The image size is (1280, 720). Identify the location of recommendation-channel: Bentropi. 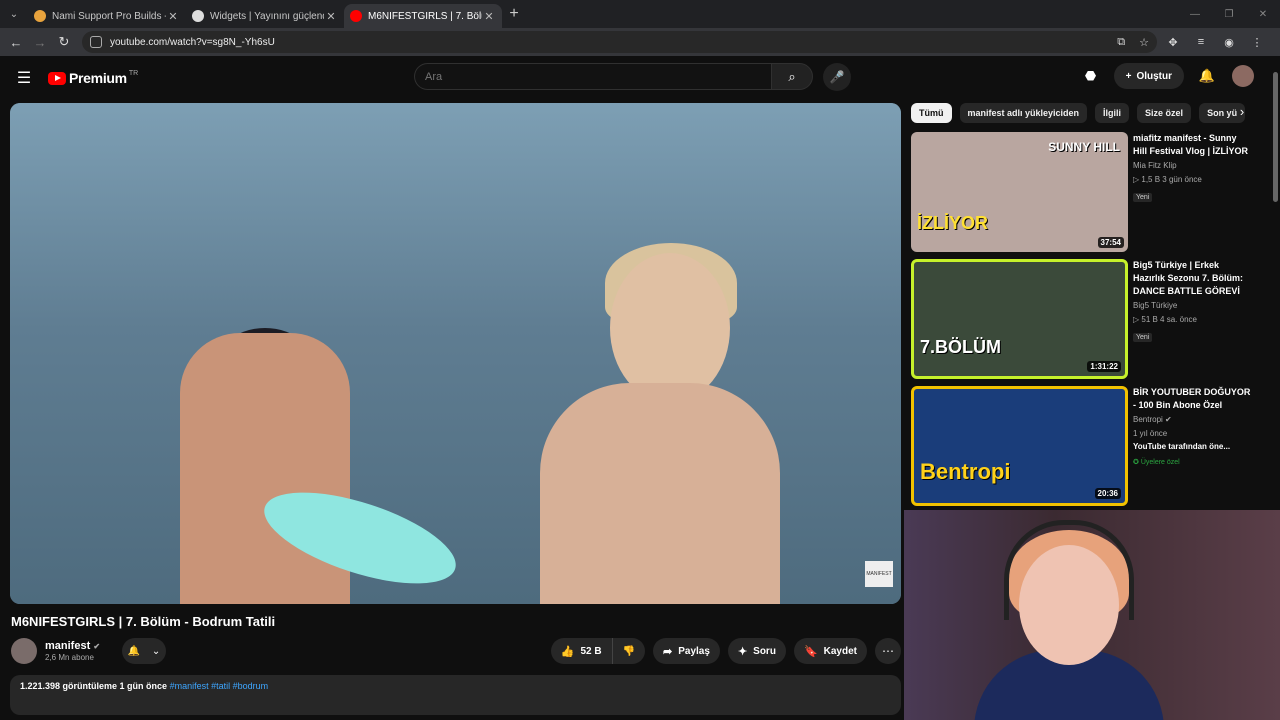
(1148, 419).